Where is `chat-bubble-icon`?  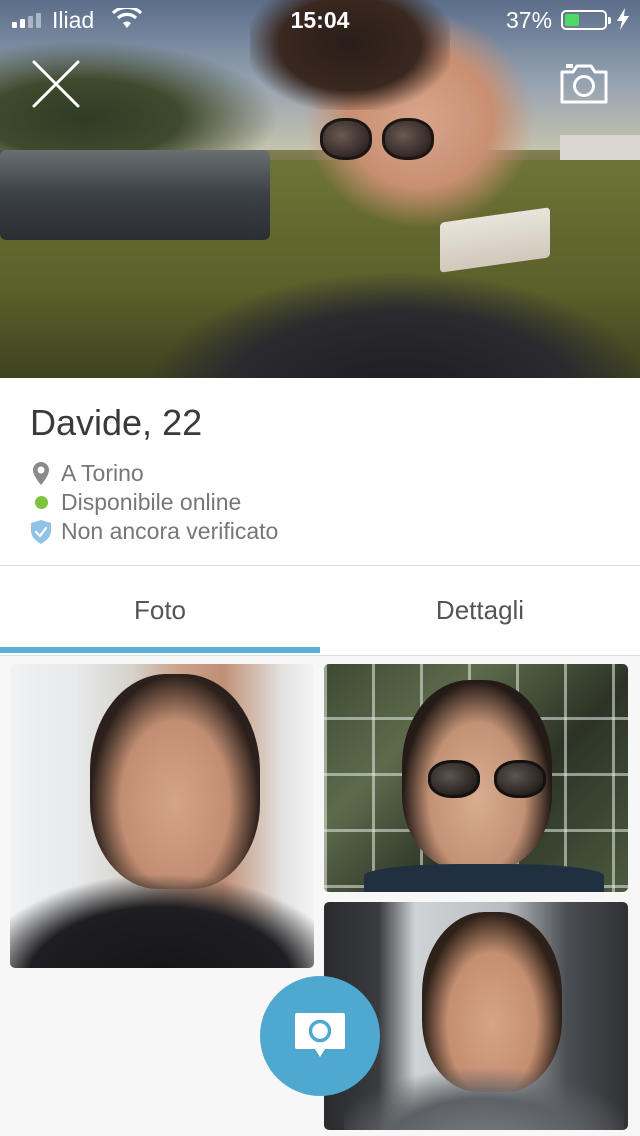
chat-bubble-icon is located at coordinates (320, 1035).